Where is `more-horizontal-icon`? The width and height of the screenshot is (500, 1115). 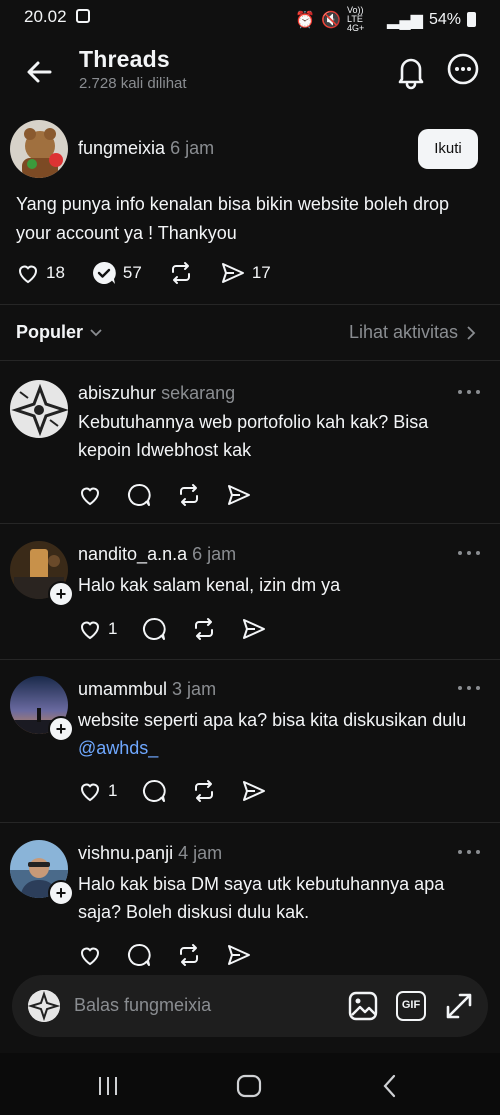 more-horizontal-icon is located at coordinates (469, 392).